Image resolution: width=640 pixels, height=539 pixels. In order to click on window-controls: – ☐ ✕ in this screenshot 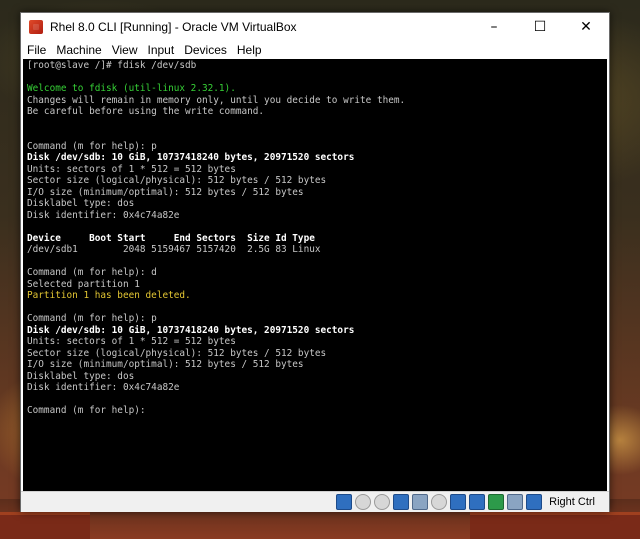, I will do `click(540, 27)`.